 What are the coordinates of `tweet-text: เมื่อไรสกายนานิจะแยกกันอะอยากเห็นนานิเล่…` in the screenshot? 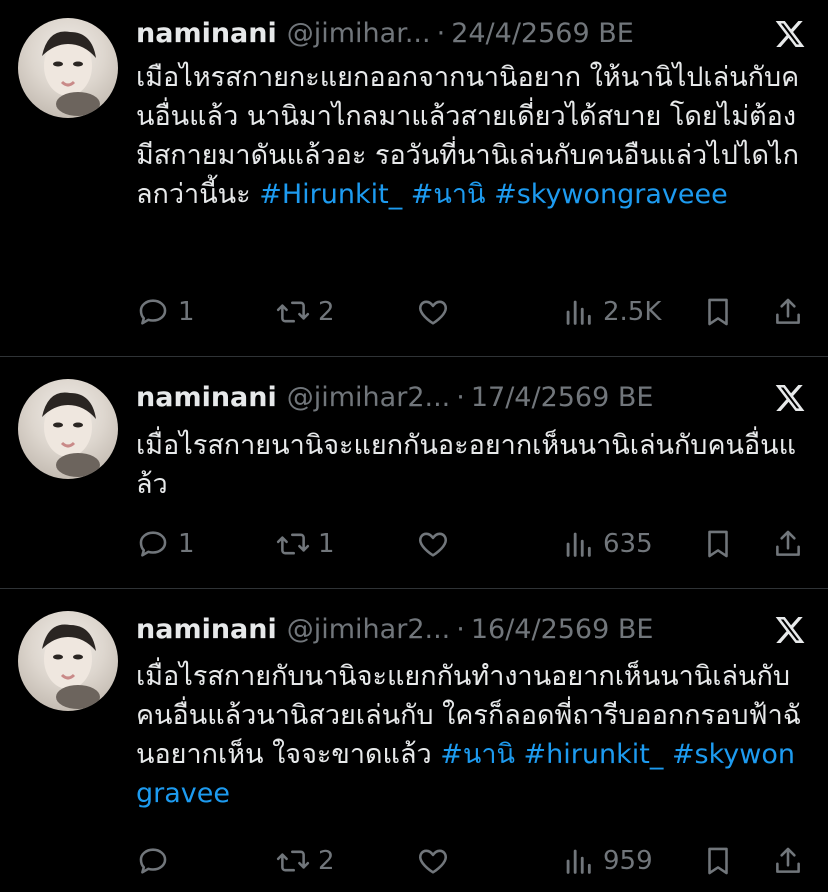 It's located at (471, 465).